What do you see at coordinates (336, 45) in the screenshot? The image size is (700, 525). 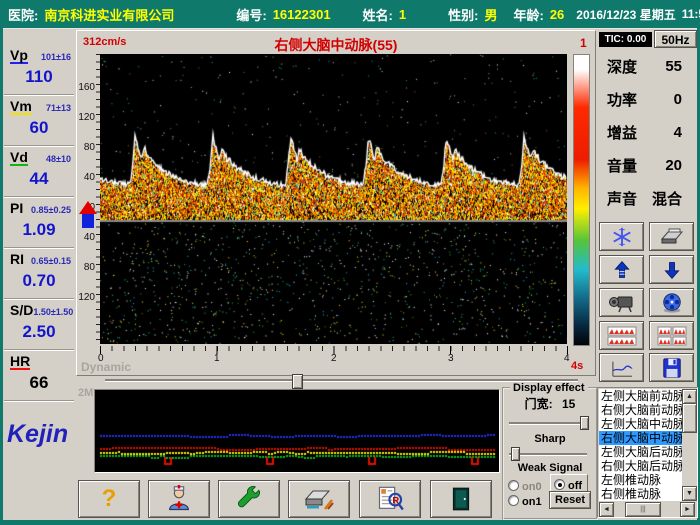 I see `vessel-title: 右侧大脑中动脉(55)` at bounding box center [336, 45].